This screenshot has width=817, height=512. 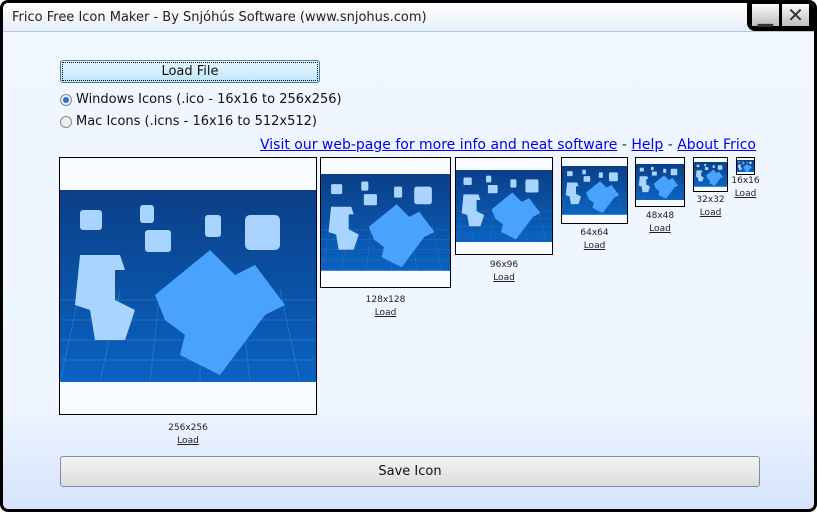 What do you see at coordinates (595, 246) in the screenshot?
I see `load-link-64x64: Load` at bounding box center [595, 246].